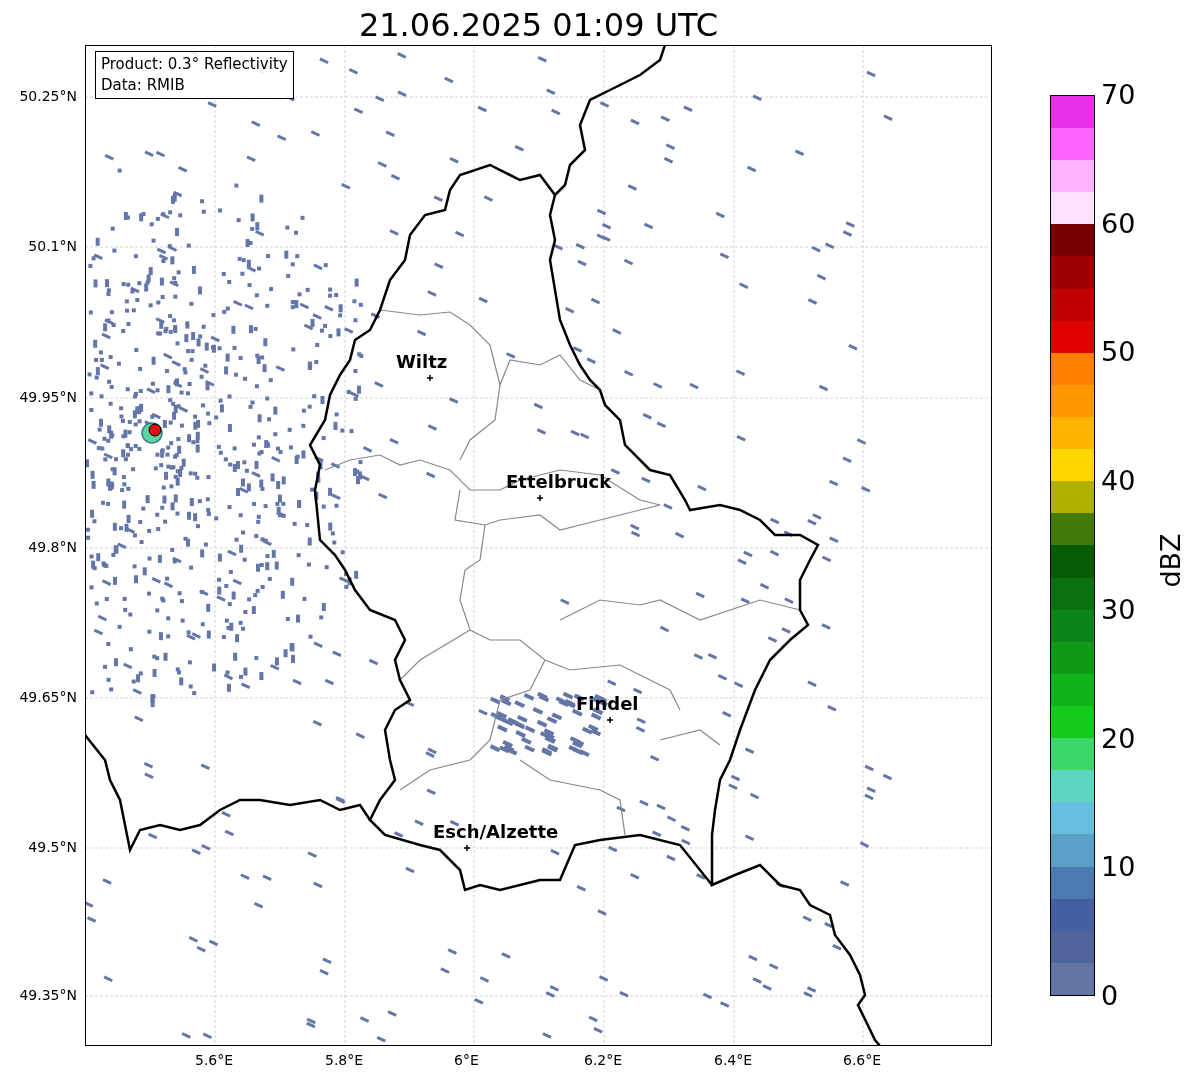 The width and height of the screenshot is (1184, 1081). What do you see at coordinates (1118, 481) in the screenshot?
I see `scale-tick-label: 40` at bounding box center [1118, 481].